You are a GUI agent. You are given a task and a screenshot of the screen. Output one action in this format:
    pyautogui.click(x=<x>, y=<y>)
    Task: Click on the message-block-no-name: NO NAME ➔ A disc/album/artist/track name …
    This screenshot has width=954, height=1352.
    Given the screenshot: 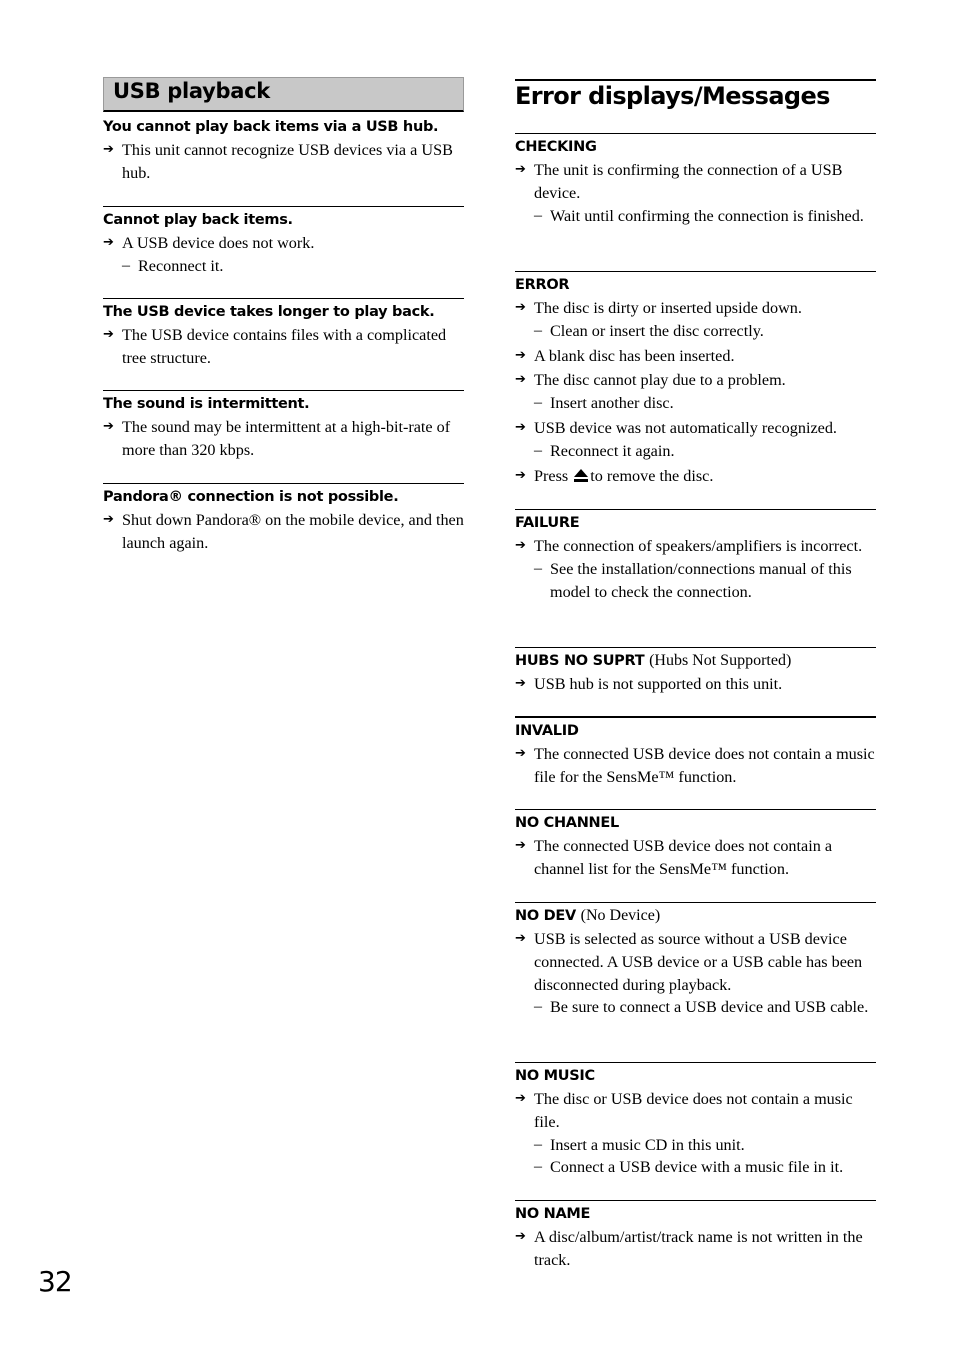 What is the action you would take?
    pyautogui.click(x=695, y=1236)
    